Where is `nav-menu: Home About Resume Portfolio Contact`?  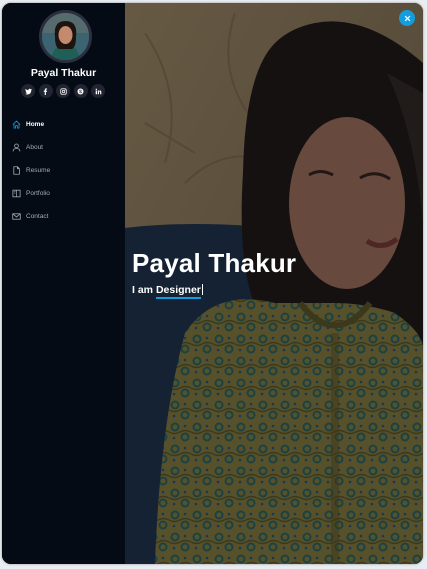 nav-menu: Home About Resume Portfolio Contact is located at coordinates (67, 170).